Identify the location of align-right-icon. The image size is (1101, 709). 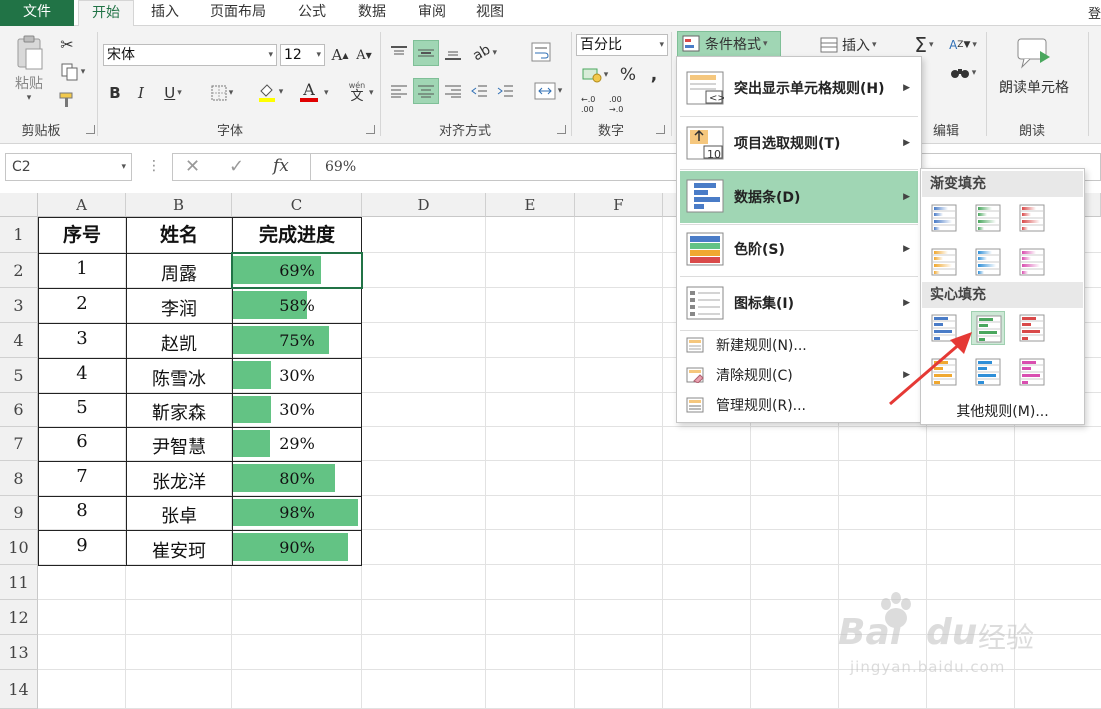
(453, 91).